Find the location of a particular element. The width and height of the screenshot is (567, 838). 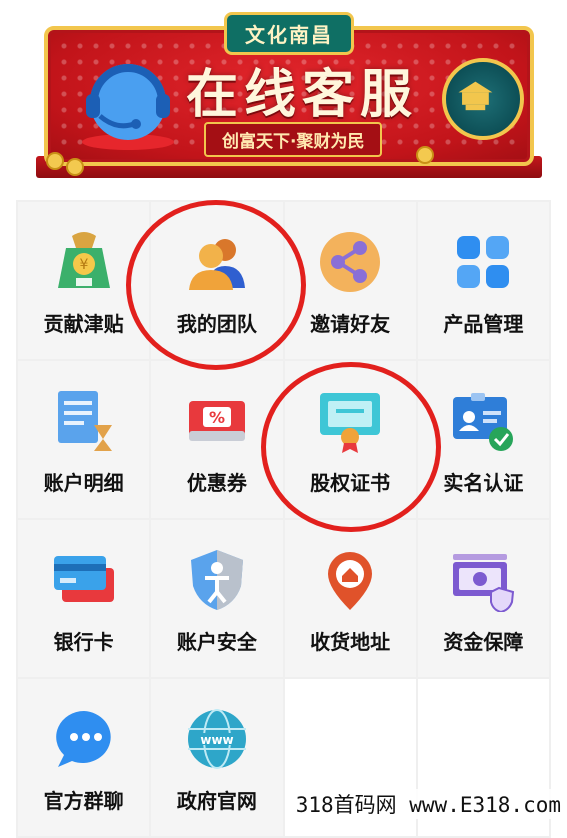

grid-apps-icon is located at coordinates (483, 262).